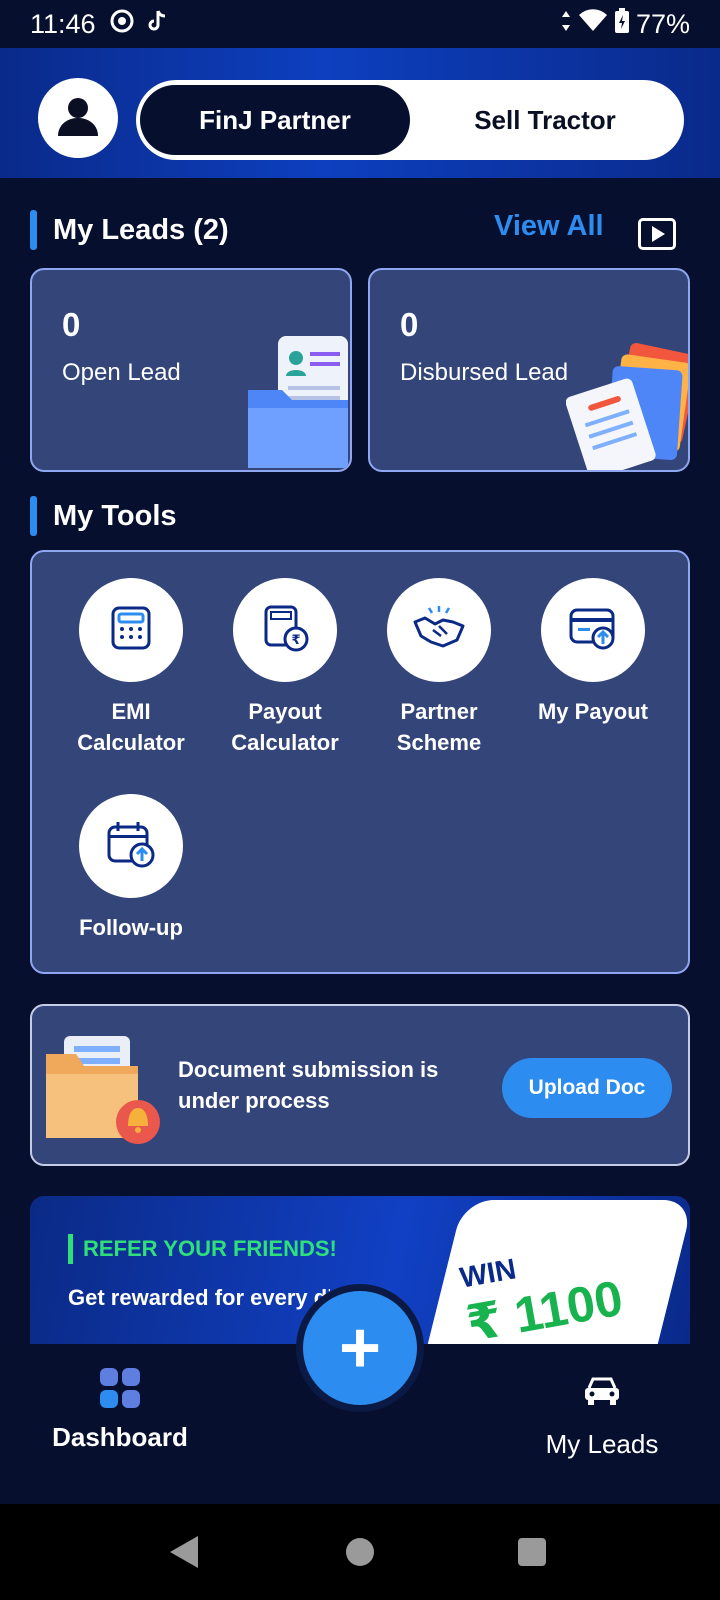 The image size is (720, 1600). I want to click on tool-label: My Payout, so click(593, 711).